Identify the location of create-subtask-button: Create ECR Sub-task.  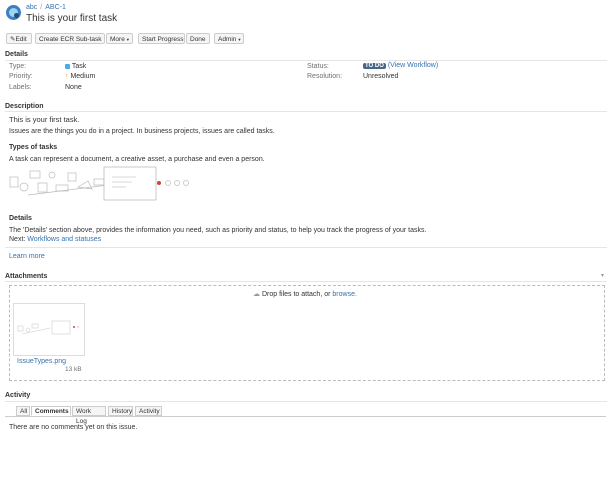
(70, 38).